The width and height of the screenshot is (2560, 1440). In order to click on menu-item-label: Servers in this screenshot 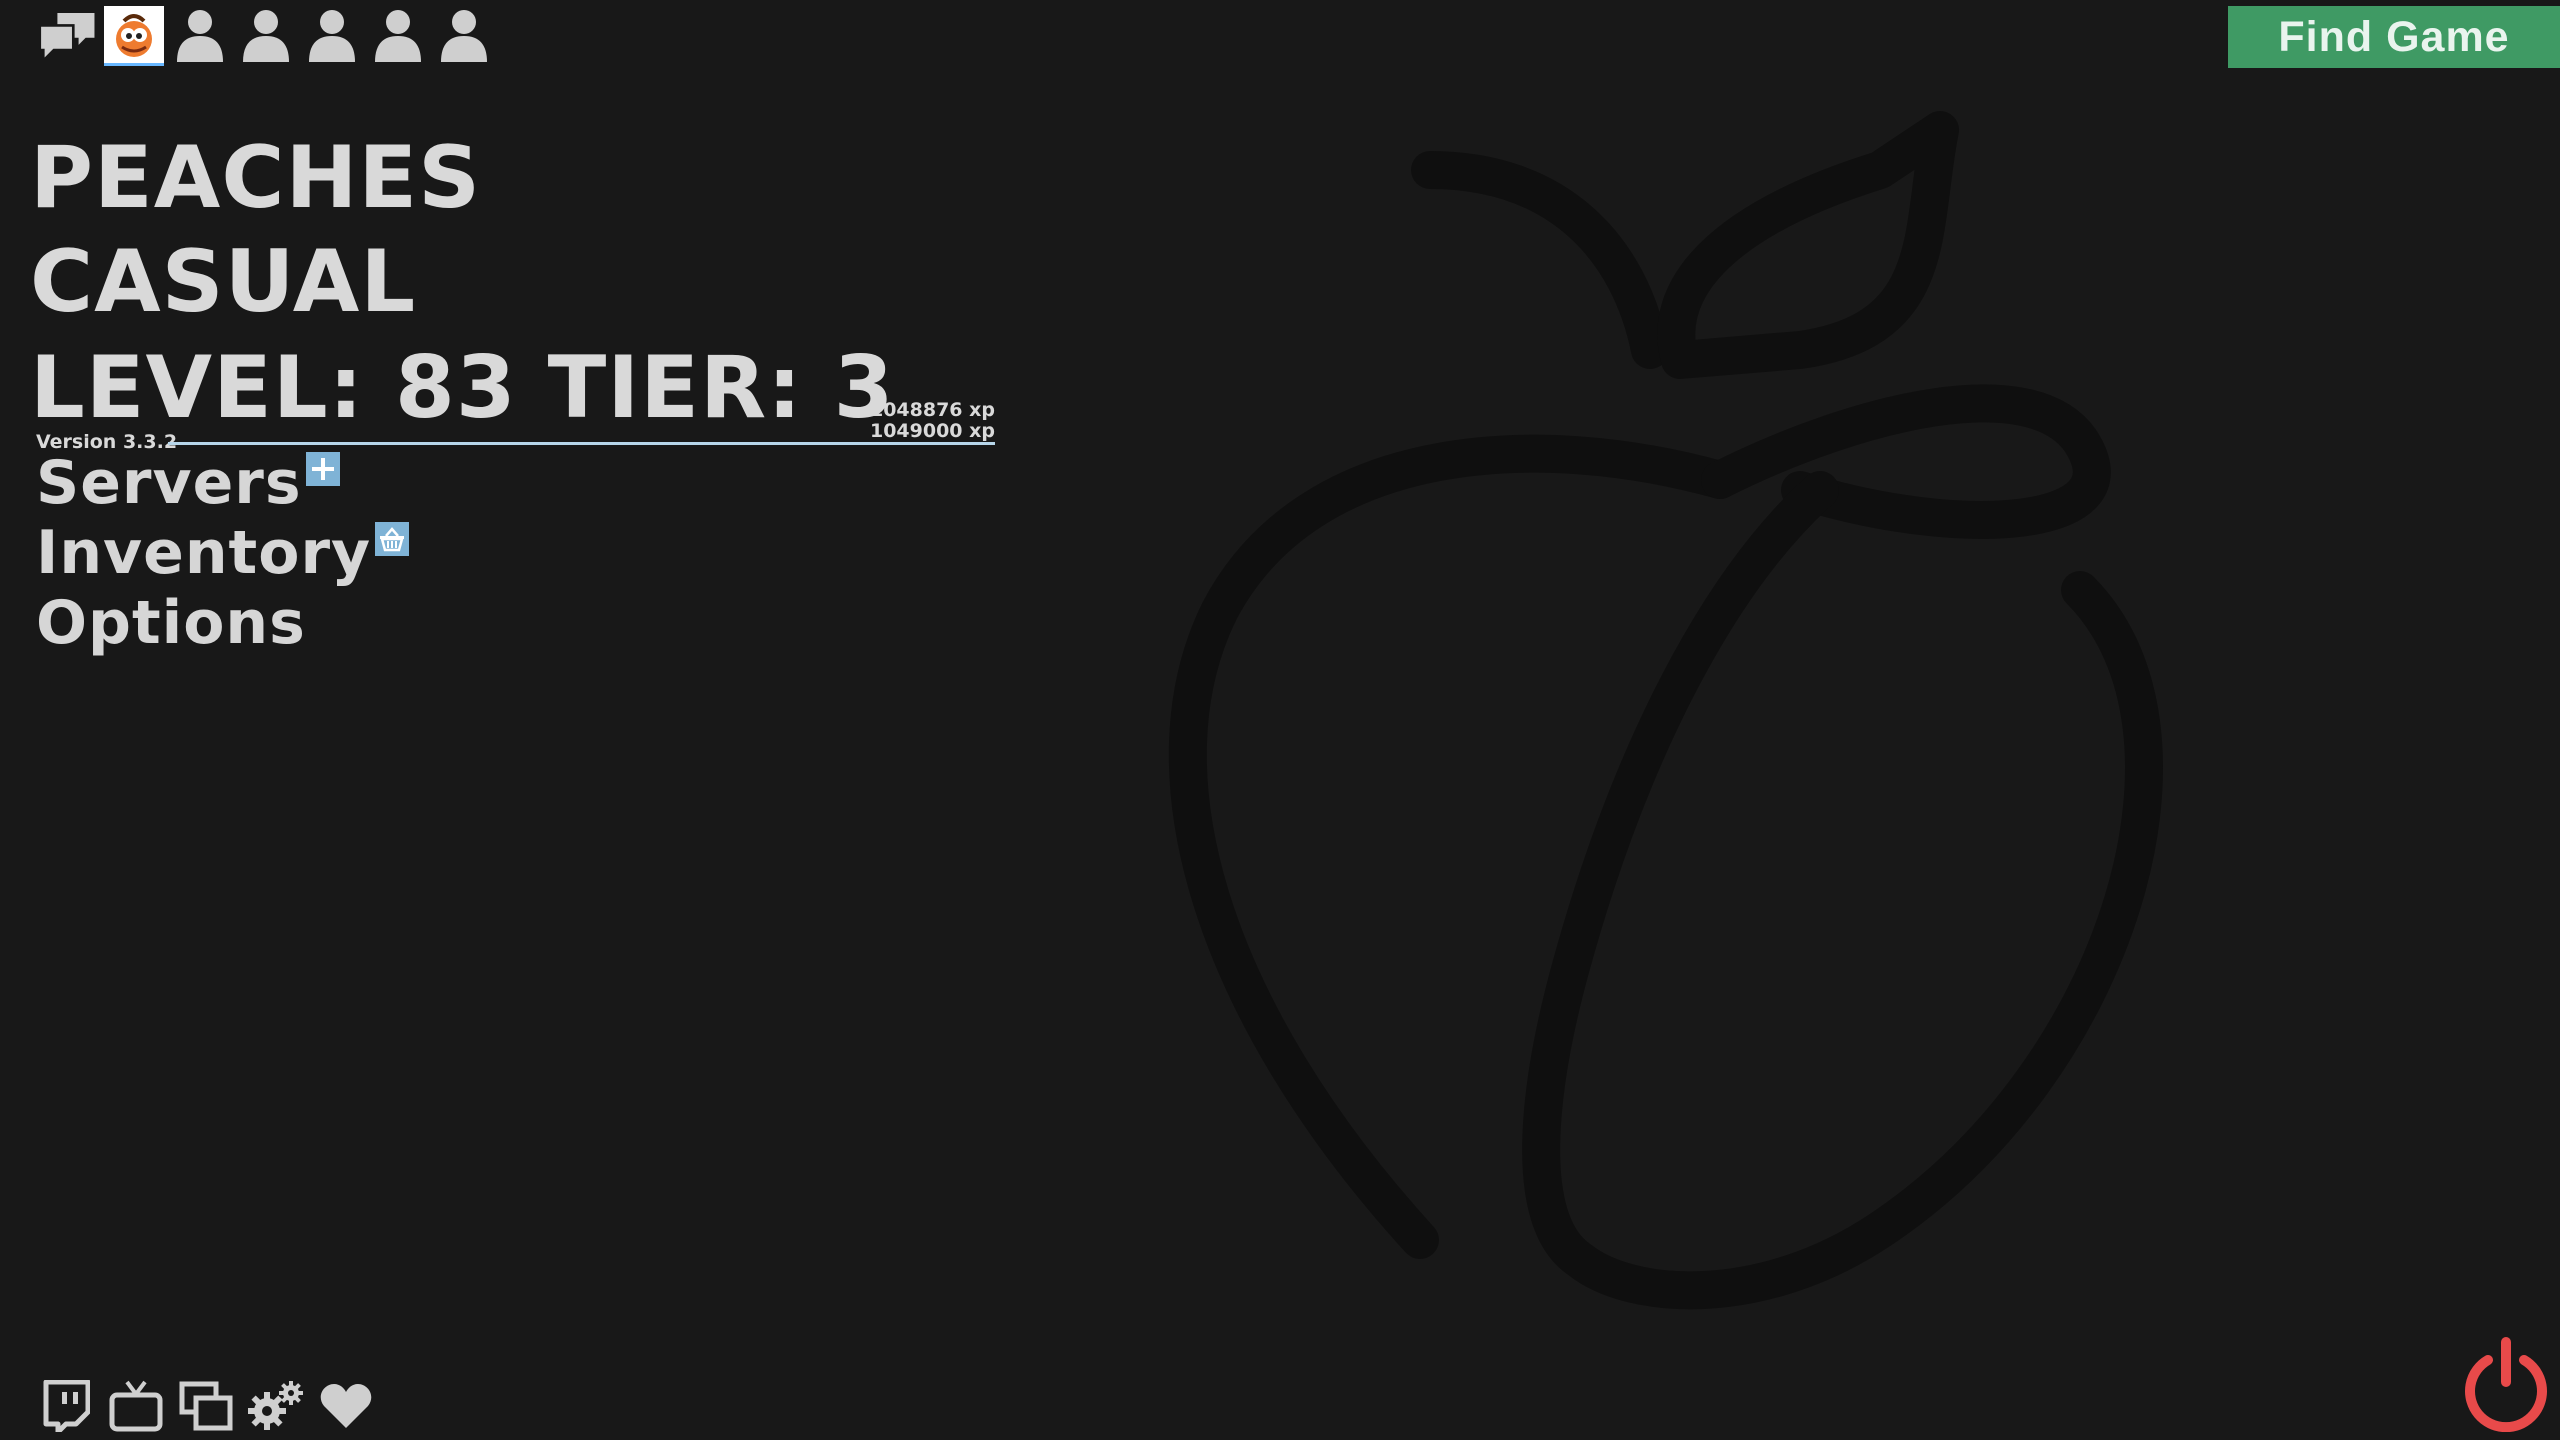, I will do `click(169, 483)`.